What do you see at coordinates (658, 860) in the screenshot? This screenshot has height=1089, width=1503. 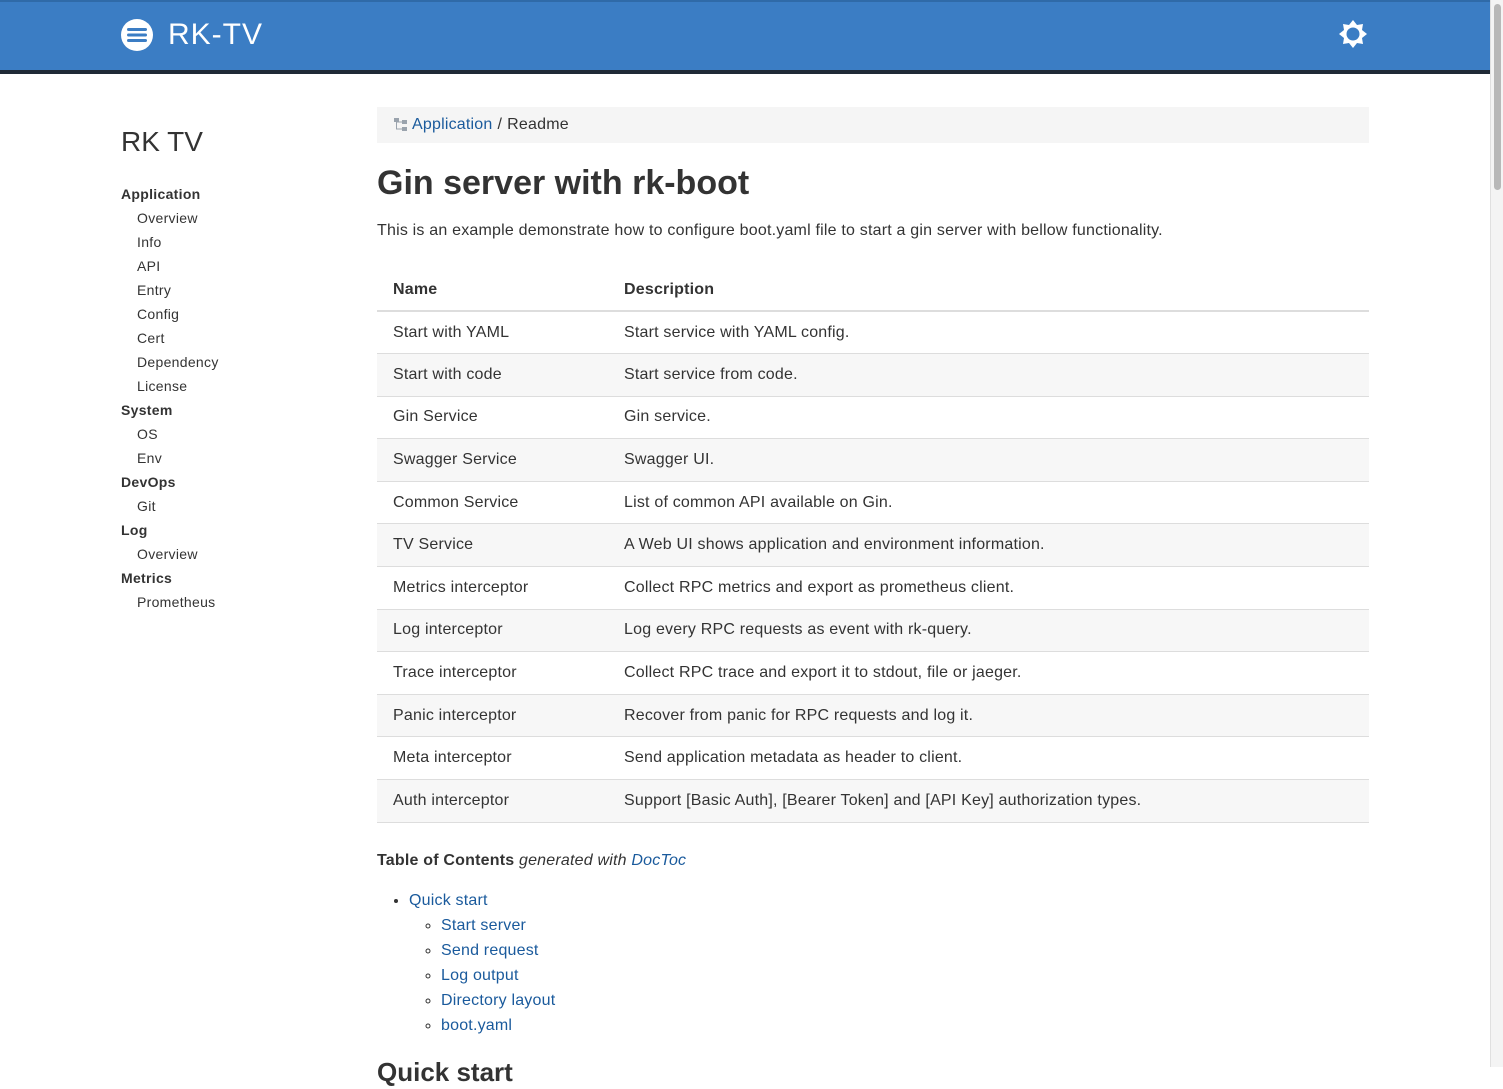 I see `doctoc-link: DocToc` at bounding box center [658, 860].